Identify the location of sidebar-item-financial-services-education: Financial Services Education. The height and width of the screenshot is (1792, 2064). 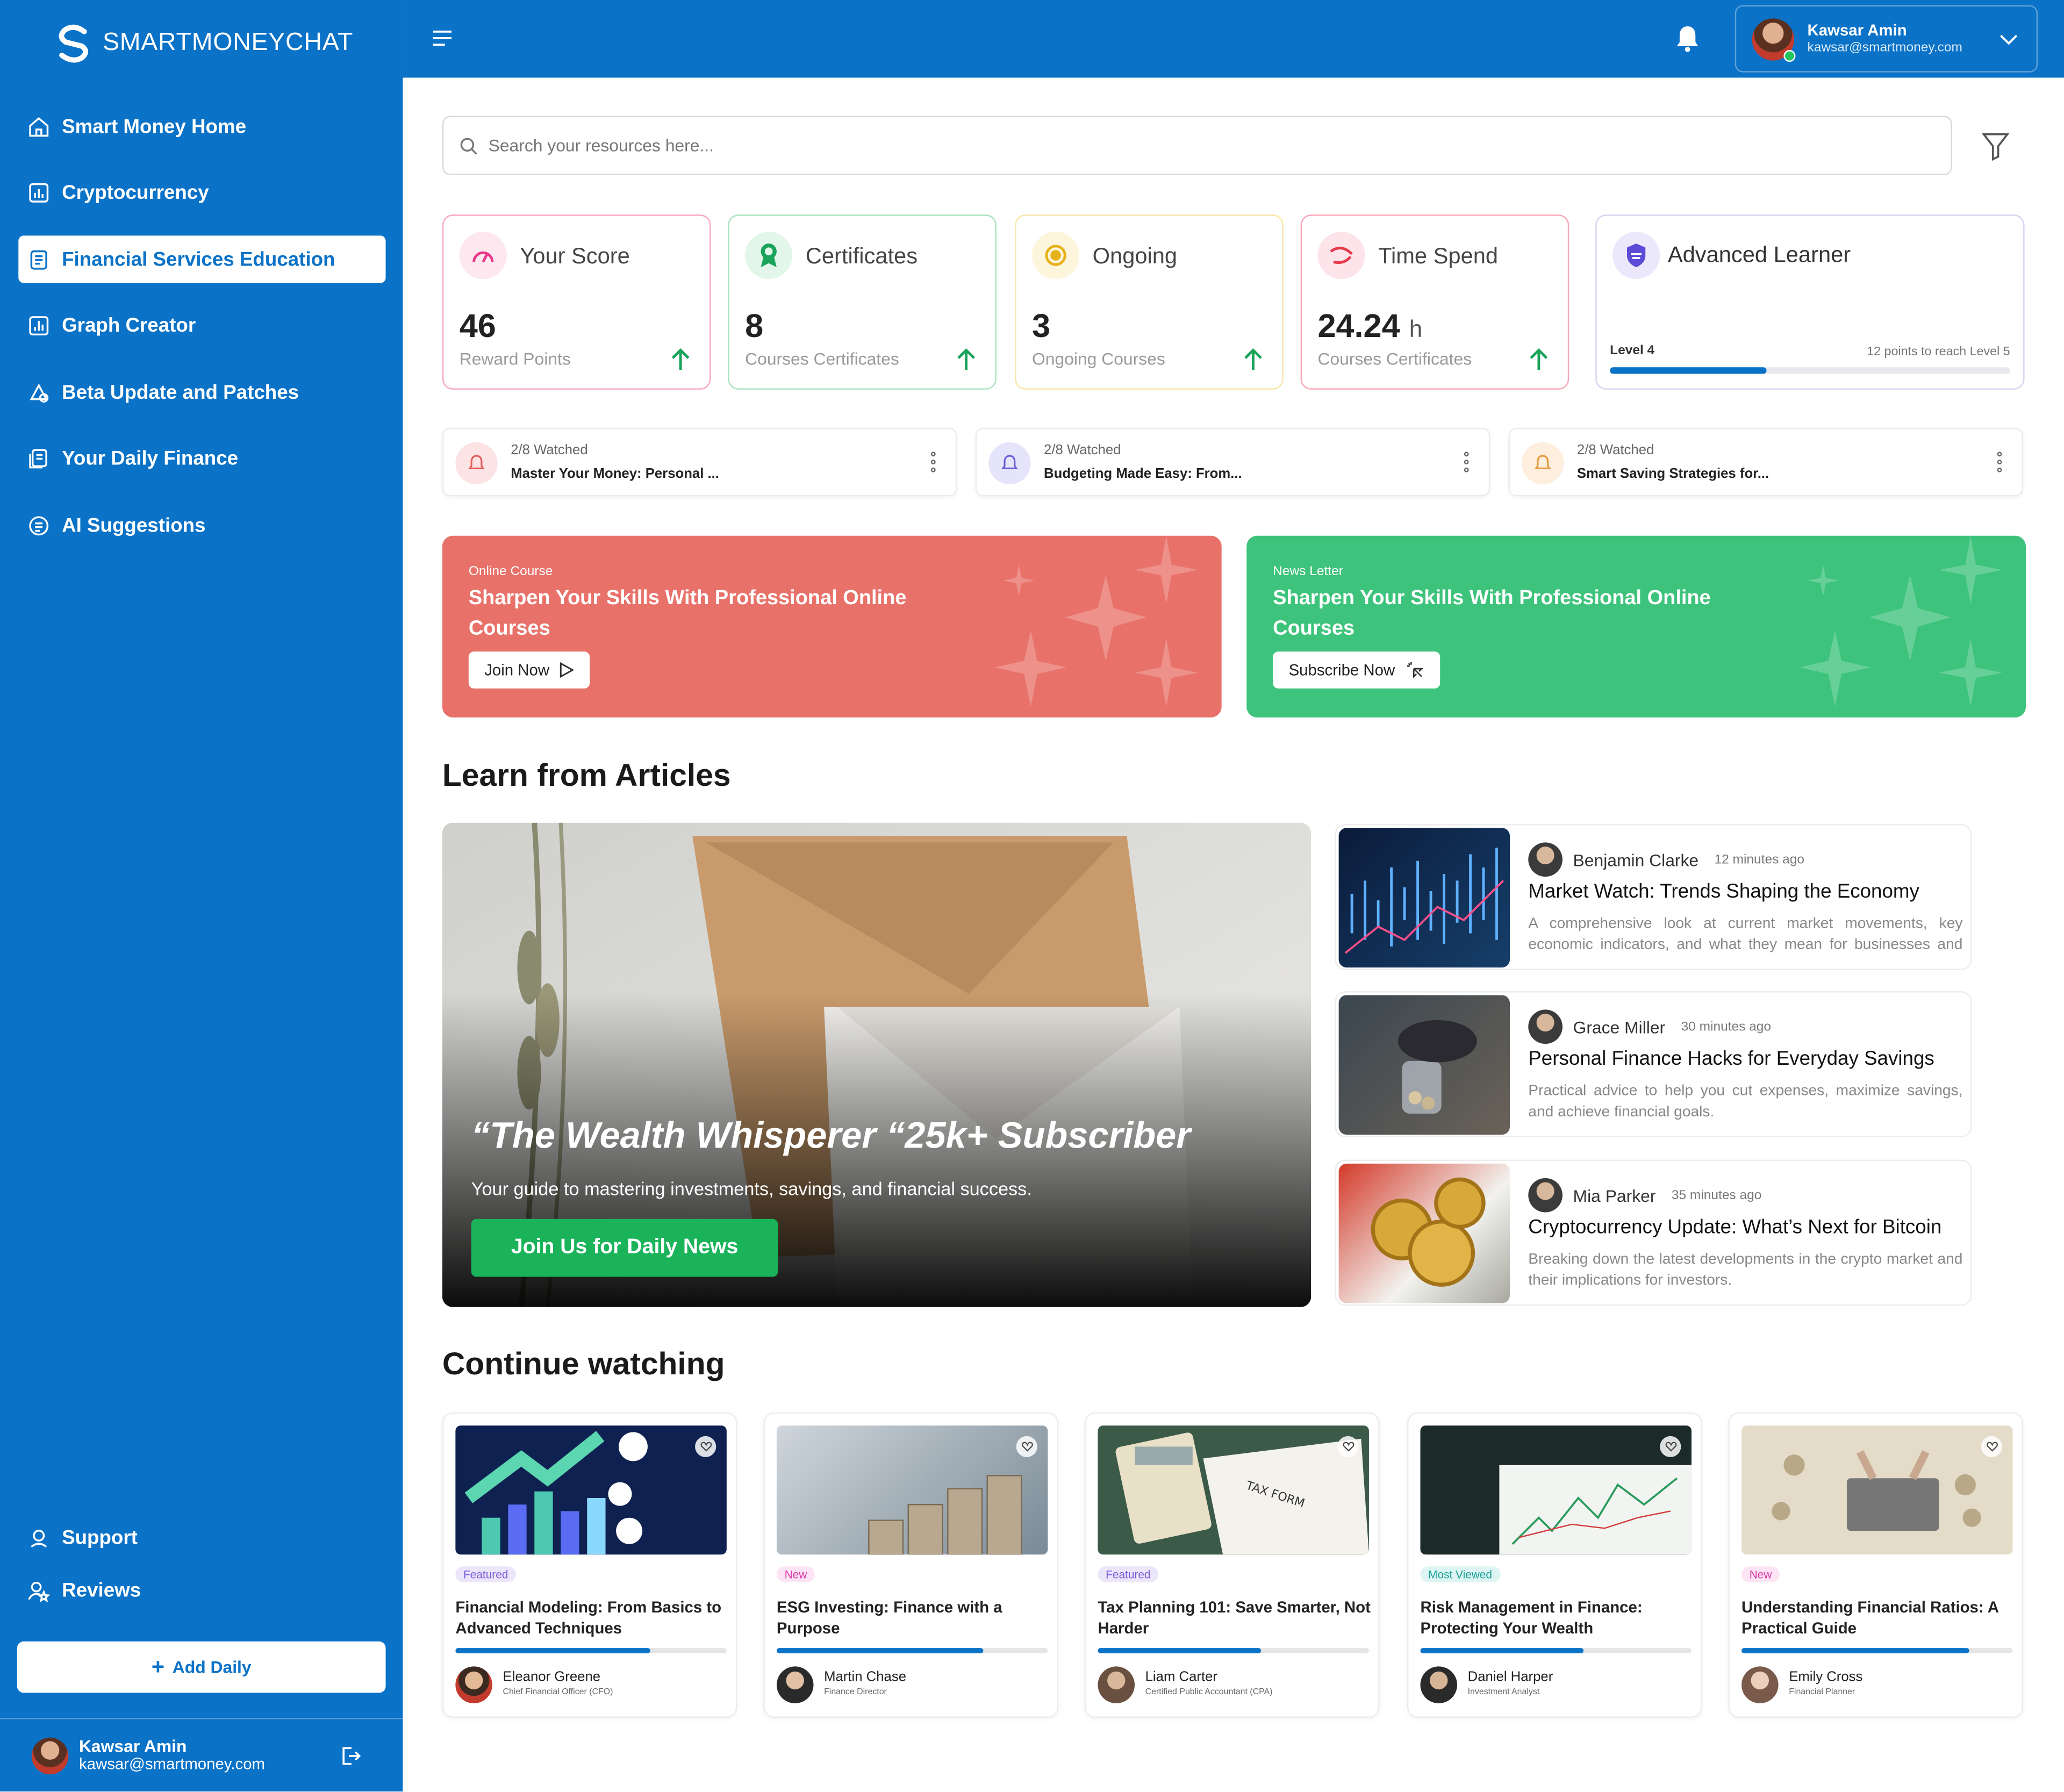
(202, 259).